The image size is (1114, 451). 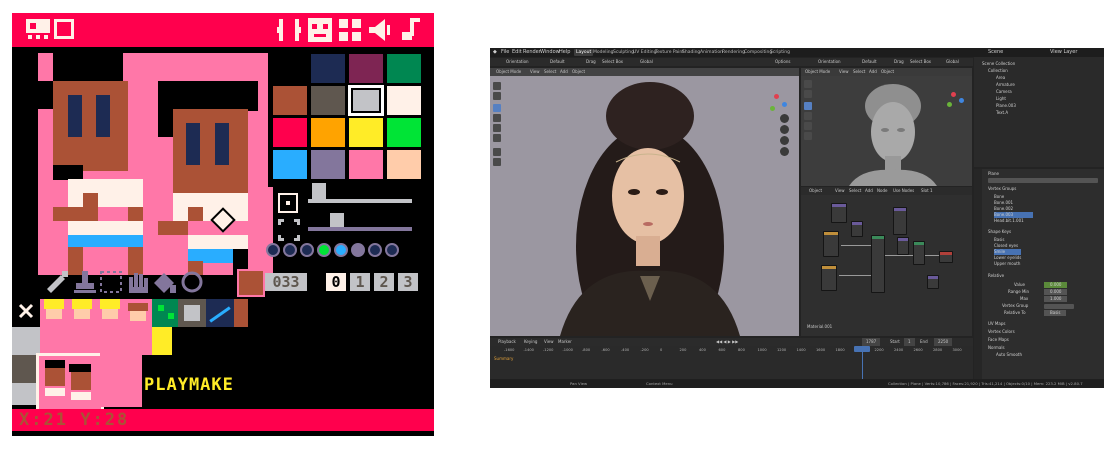 I want to click on tab-rendering: Rendering, so click(x=733, y=52).